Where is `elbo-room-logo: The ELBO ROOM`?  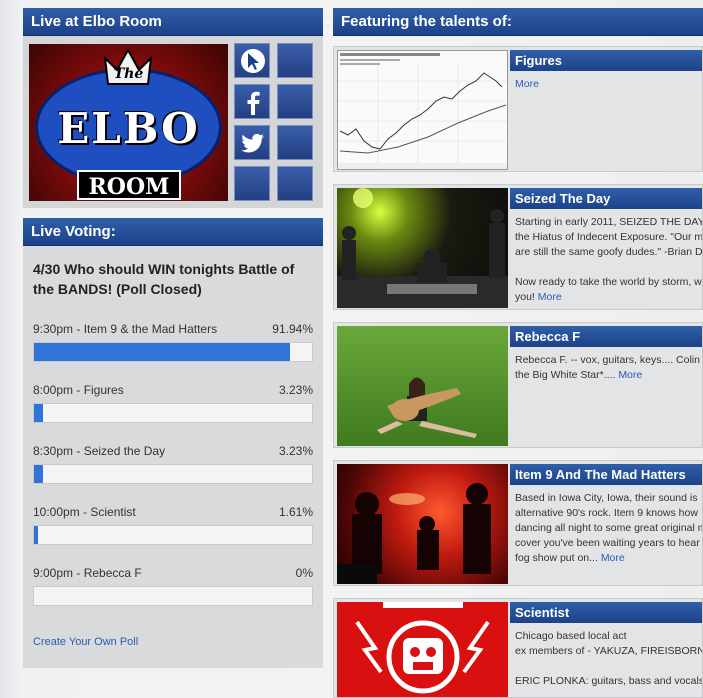 elbo-room-logo: The ELBO ROOM is located at coordinates (128, 122).